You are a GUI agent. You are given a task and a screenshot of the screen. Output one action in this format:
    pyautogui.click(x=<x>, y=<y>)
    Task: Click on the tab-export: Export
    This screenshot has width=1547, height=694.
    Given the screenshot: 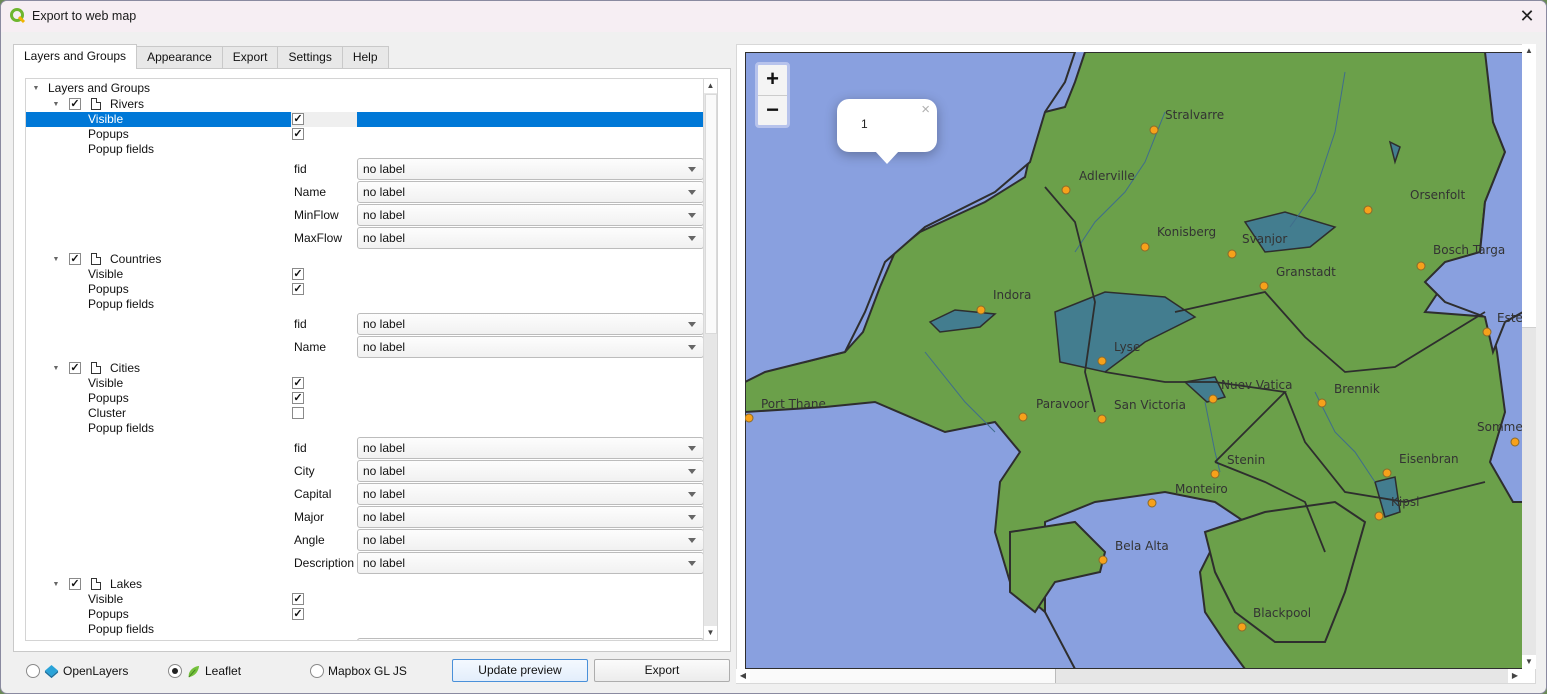 What is the action you would take?
    pyautogui.click(x=250, y=57)
    